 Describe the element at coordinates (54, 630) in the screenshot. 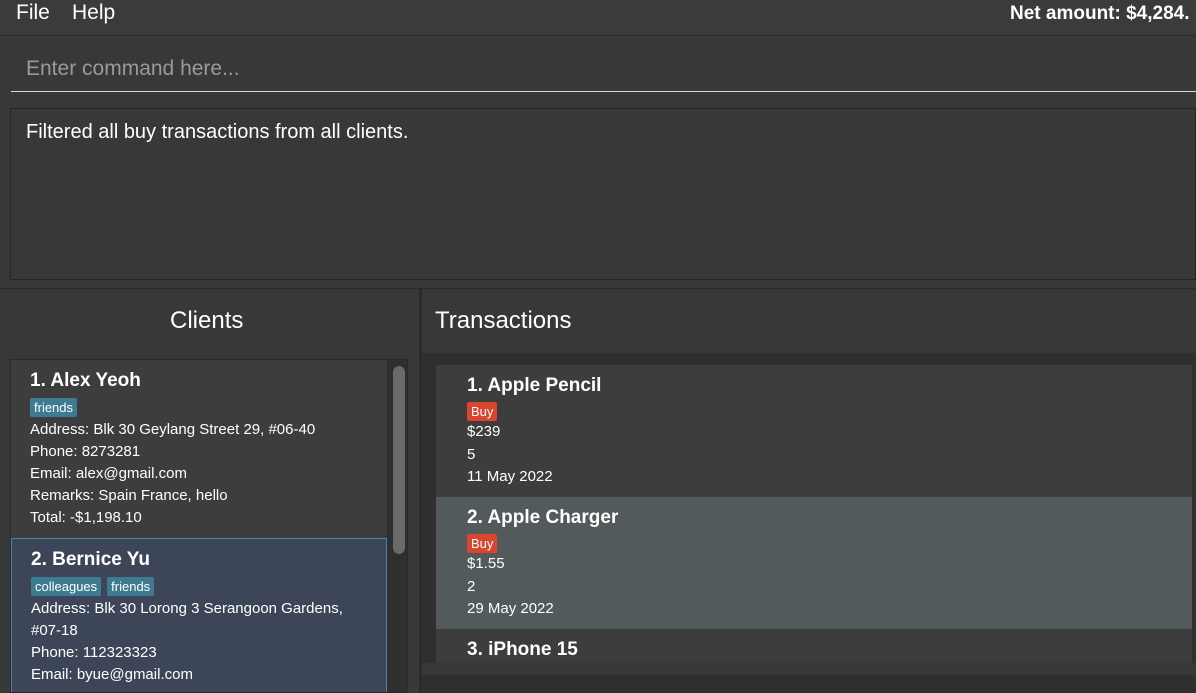

I see `client-address-line2: #07-18` at that location.